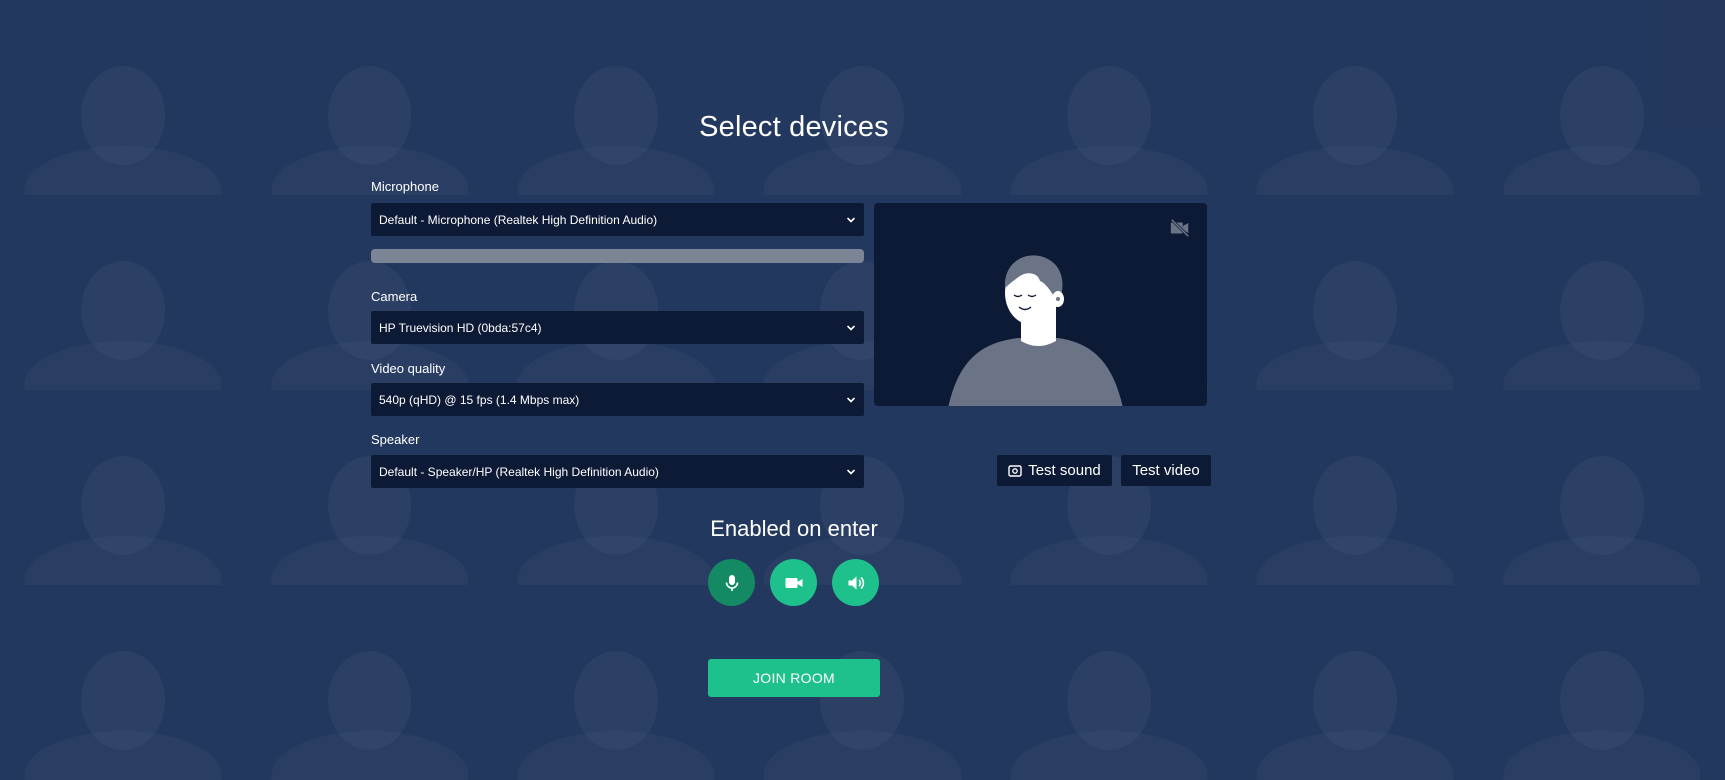 The image size is (1725, 780). What do you see at coordinates (617, 327) in the screenshot?
I see `camera-select: HP Truevision HD (0bda:57c4)` at bounding box center [617, 327].